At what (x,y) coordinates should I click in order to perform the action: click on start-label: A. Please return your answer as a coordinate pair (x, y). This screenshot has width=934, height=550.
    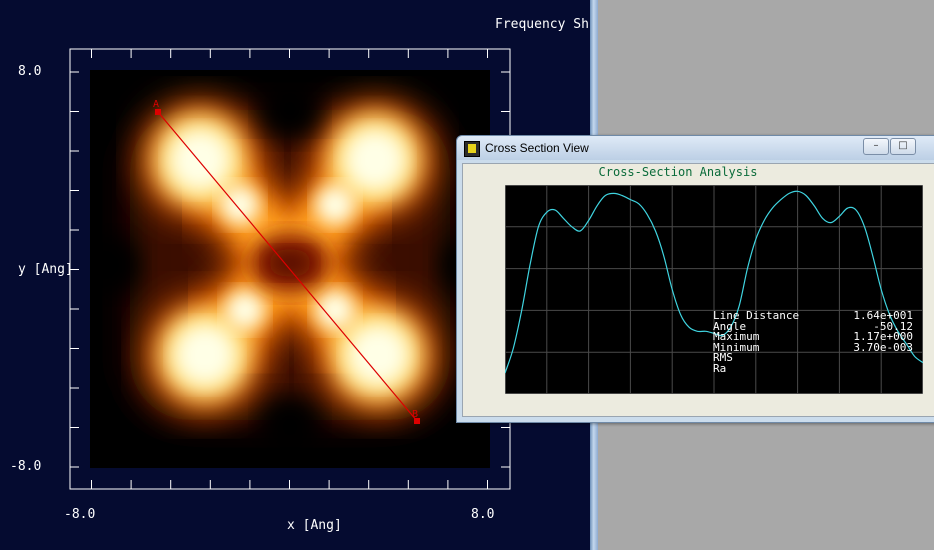
    Looking at the image, I should click on (156, 104).